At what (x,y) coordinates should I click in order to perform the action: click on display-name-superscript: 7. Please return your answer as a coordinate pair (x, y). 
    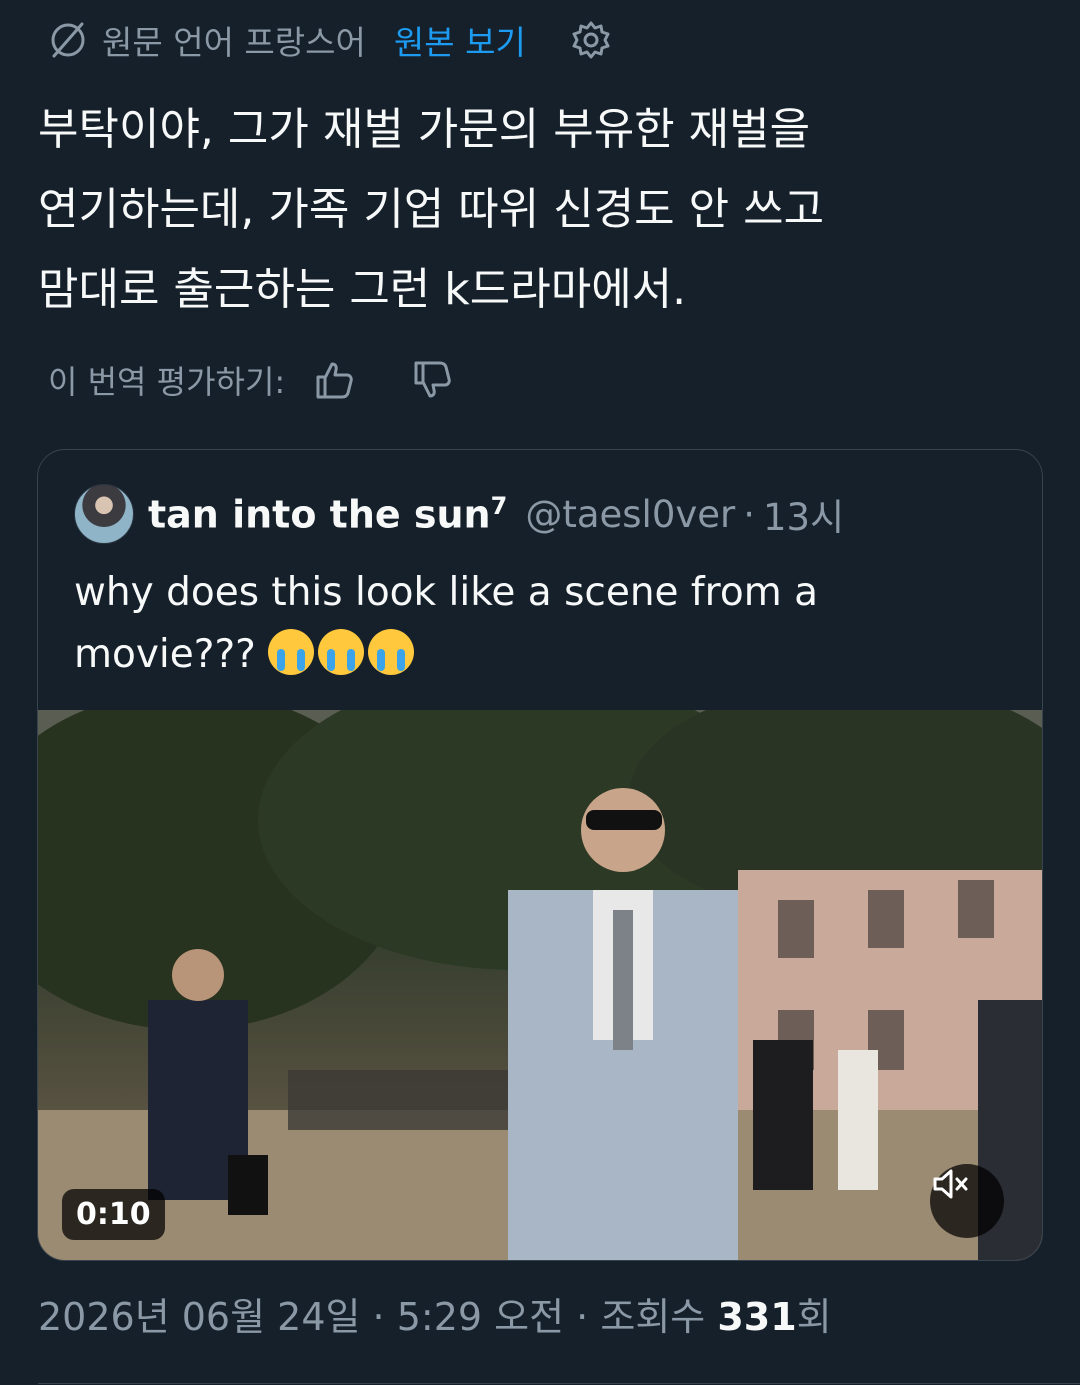
    Looking at the image, I should click on (499, 505).